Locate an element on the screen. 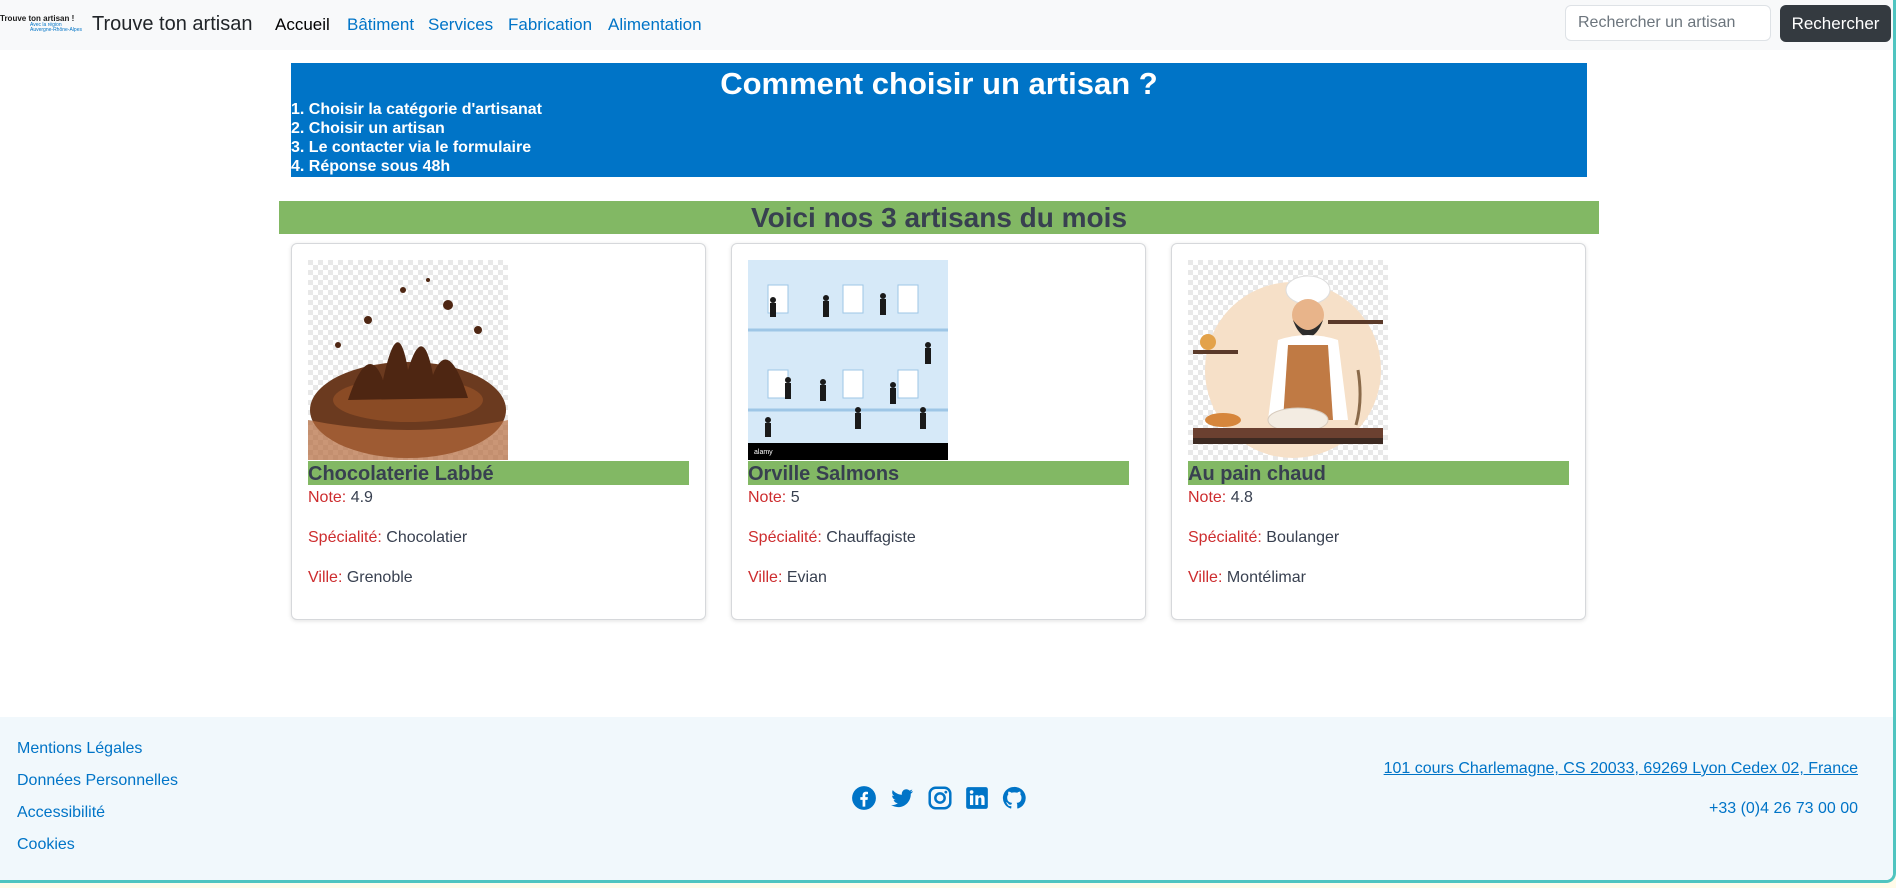 The height and width of the screenshot is (888, 1896). specialite-value: Chauffagiste is located at coordinates (871, 537).